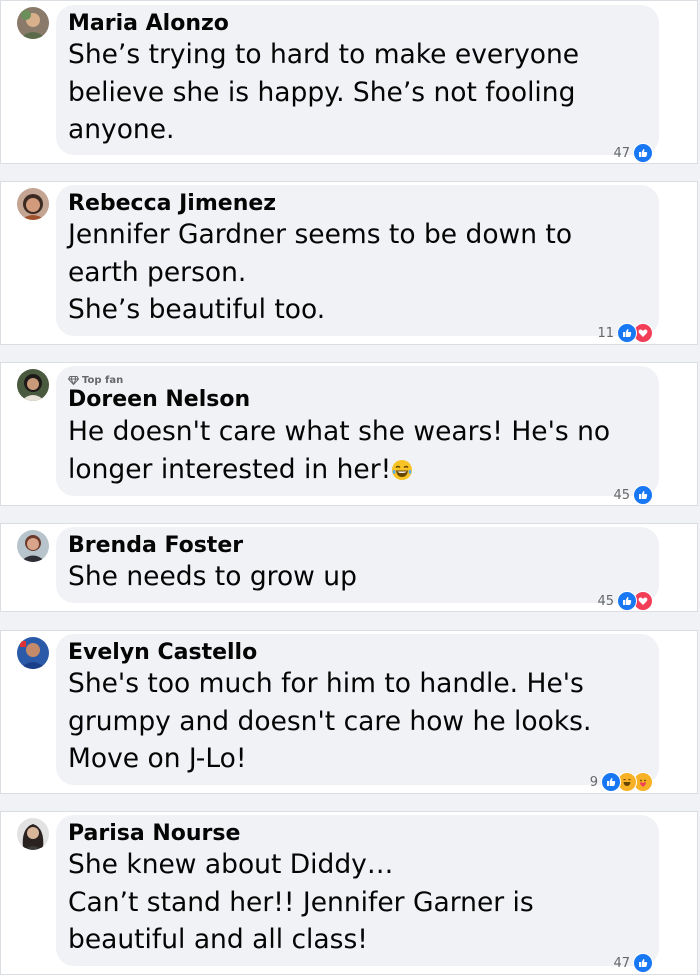  Describe the element at coordinates (172, 203) in the screenshot. I see `commenter-name: Rebecca Jimenez` at that location.